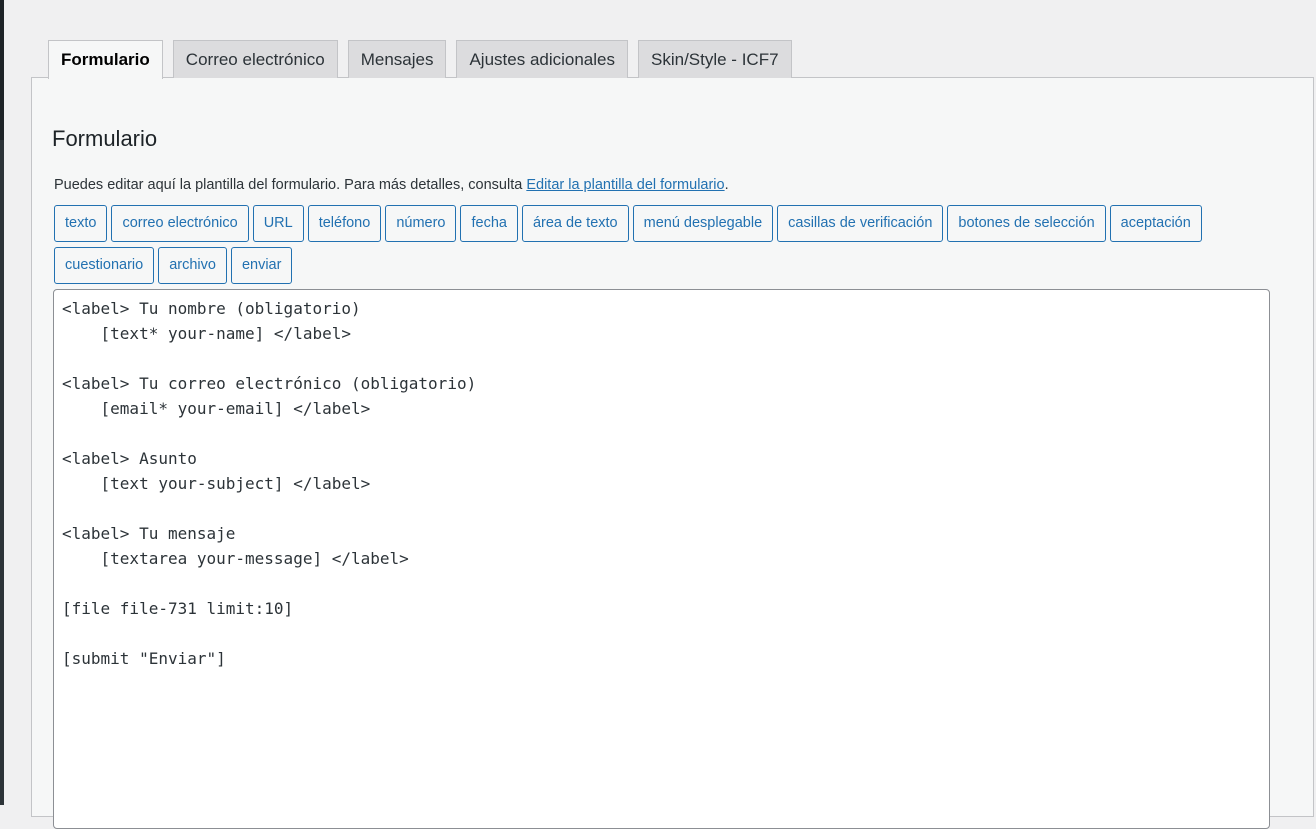  What do you see at coordinates (81, 223) in the screenshot?
I see `tag-button-texto: texto` at bounding box center [81, 223].